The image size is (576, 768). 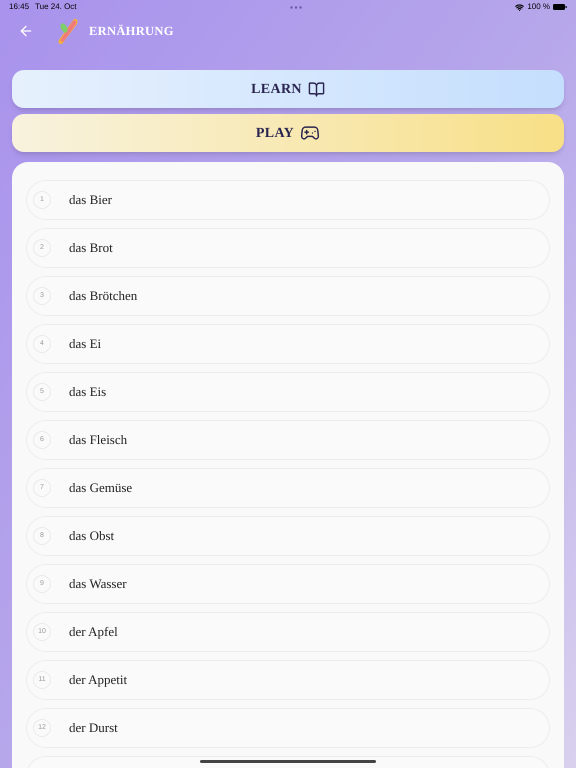 What do you see at coordinates (100, 488) in the screenshot?
I see `word-text: das Gemüse` at bounding box center [100, 488].